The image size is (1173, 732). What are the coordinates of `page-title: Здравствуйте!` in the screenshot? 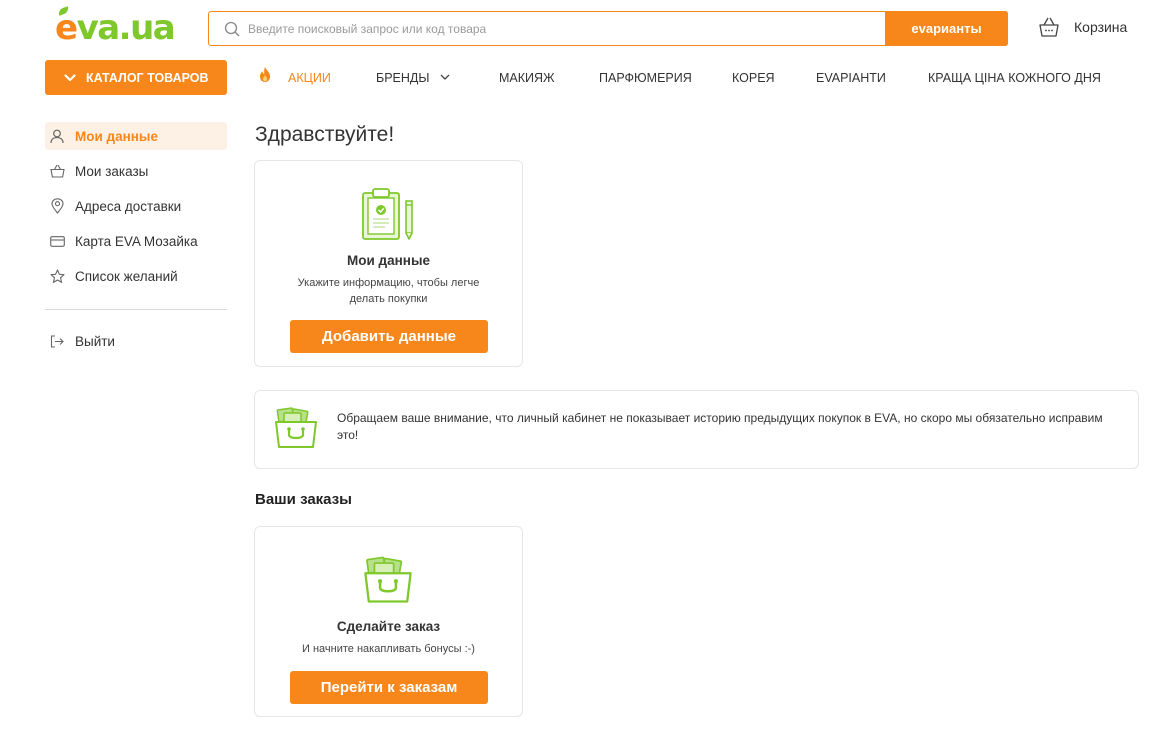 It's located at (325, 134).